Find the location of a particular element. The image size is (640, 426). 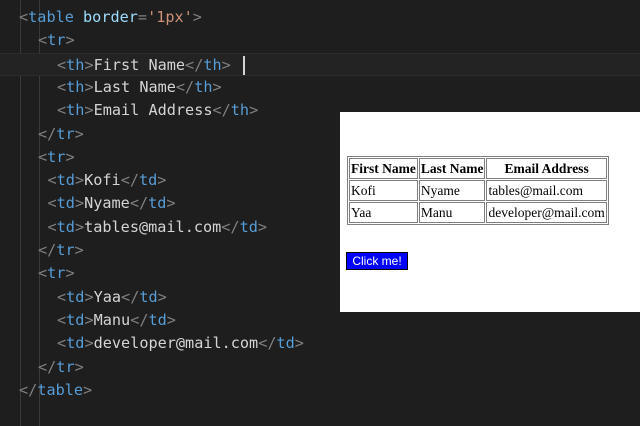

code-line-content: <table border='1px'> is located at coordinates (110, 17).